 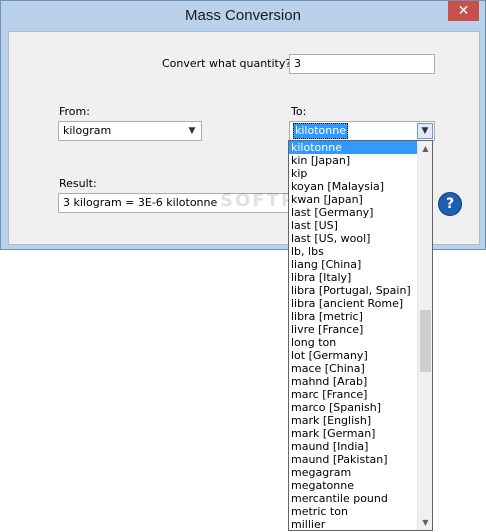 What do you see at coordinates (353, 472) in the screenshot?
I see `list-item: megagram` at bounding box center [353, 472].